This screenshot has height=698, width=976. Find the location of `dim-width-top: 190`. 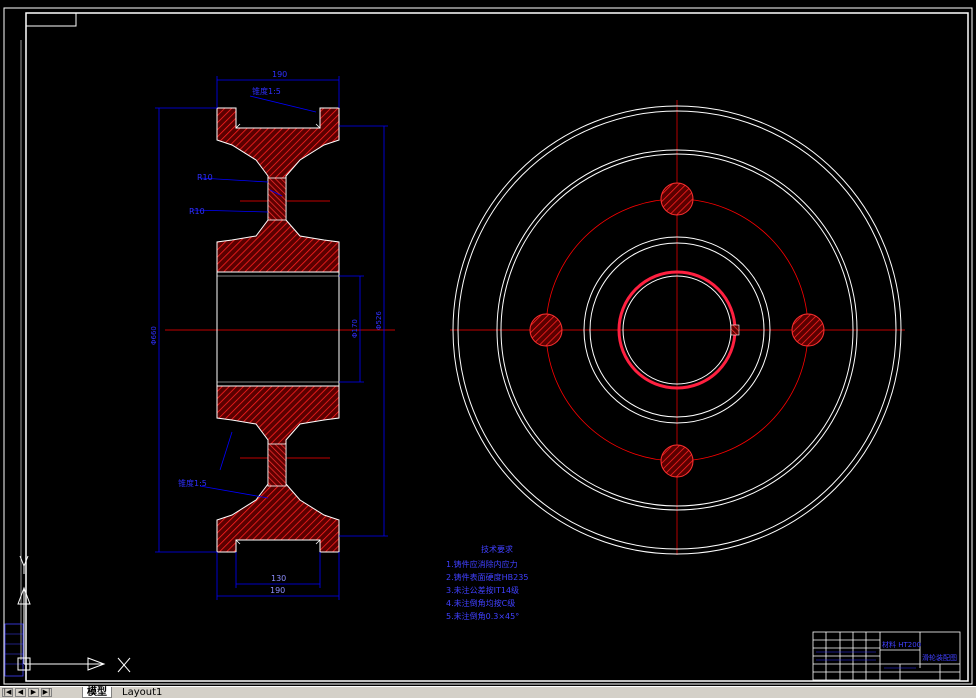

dim-width-top: 190 is located at coordinates (279, 74).